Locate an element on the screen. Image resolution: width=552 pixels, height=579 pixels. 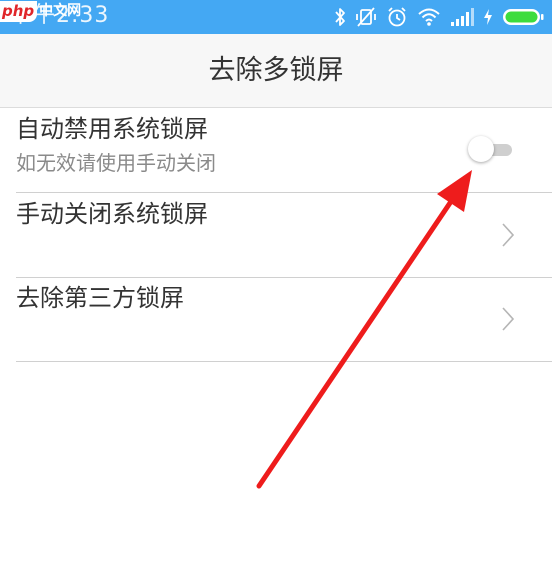
setting-subtitle: 如无效请使用手动关闭 is located at coordinates (116, 163).